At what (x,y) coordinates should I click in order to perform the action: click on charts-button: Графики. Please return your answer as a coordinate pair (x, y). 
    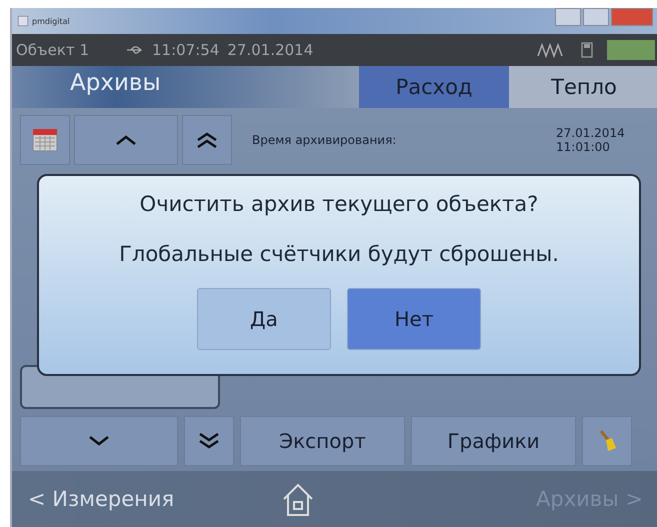
    Looking at the image, I should click on (493, 441).